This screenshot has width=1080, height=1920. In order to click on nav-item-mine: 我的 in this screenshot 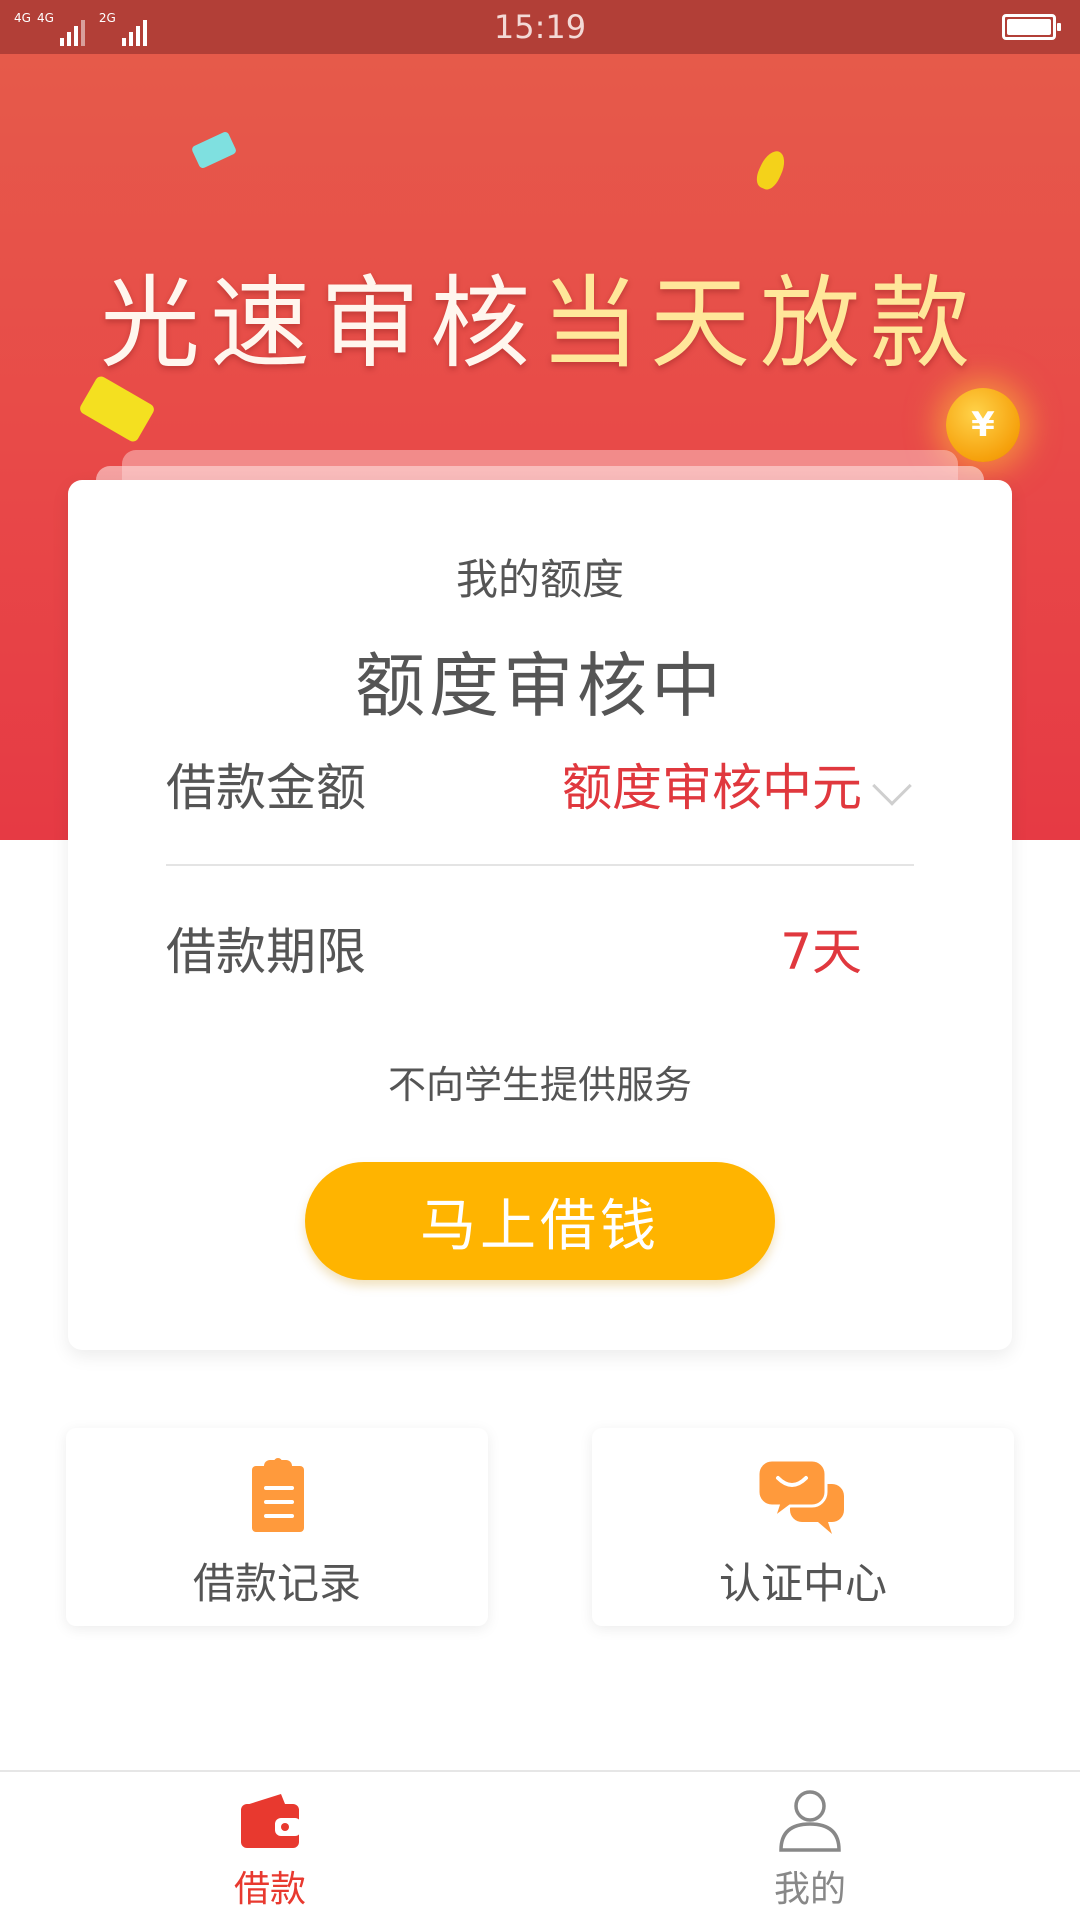, I will do `click(810, 1846)`.